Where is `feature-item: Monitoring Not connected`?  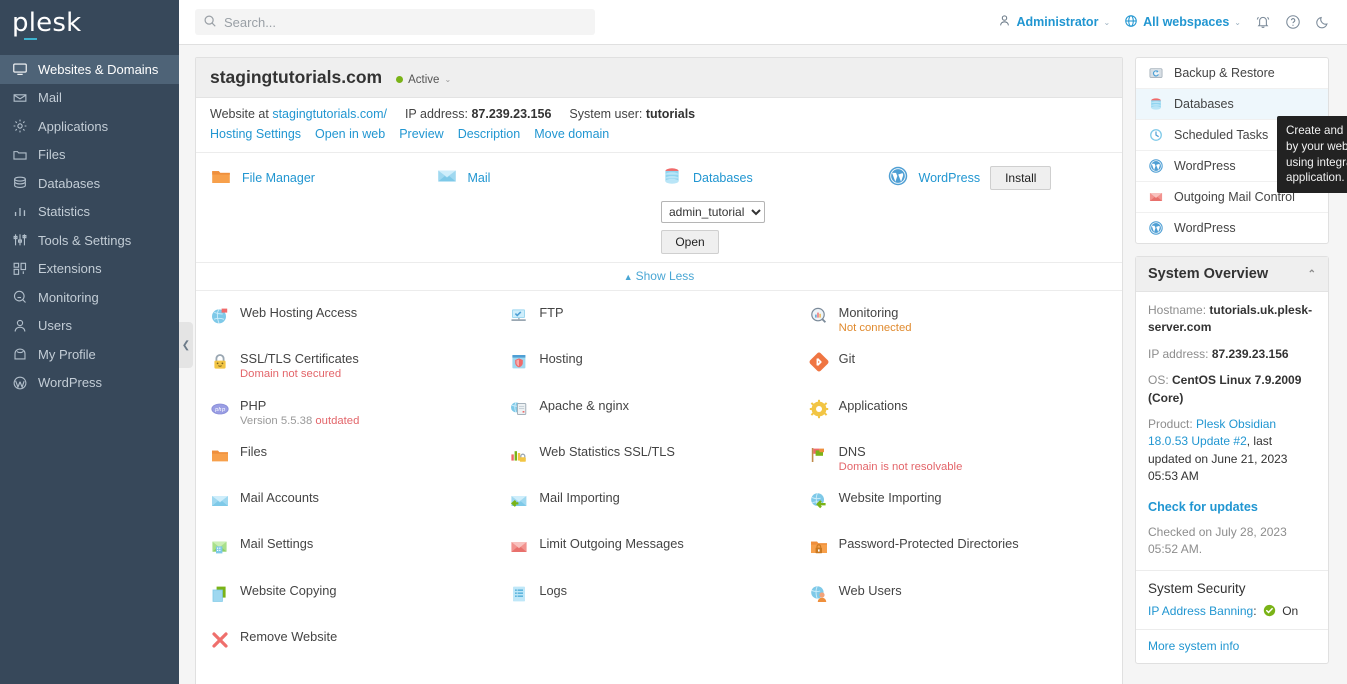
feature-item: Monitoring Not connected is located at coordinates (958, 328).